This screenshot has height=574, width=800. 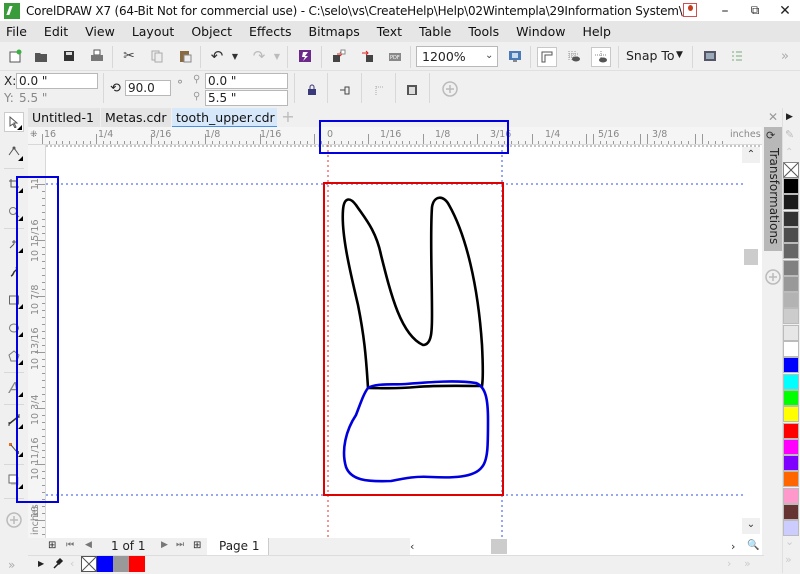 I want to click on scroll-right-button: ›, so click(x=733, y=546).